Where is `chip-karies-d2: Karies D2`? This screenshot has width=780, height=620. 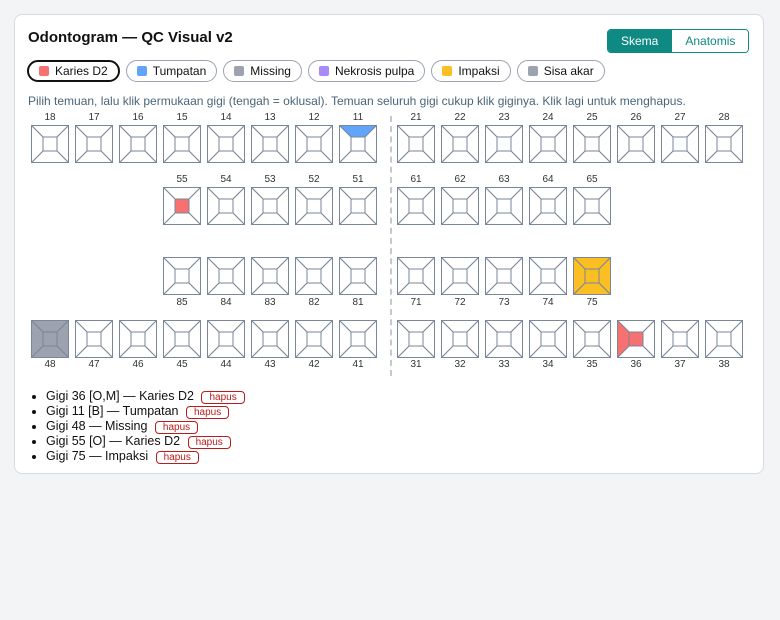 chip-karies-d2: Karies D2 is located at coordinates (73, 71).